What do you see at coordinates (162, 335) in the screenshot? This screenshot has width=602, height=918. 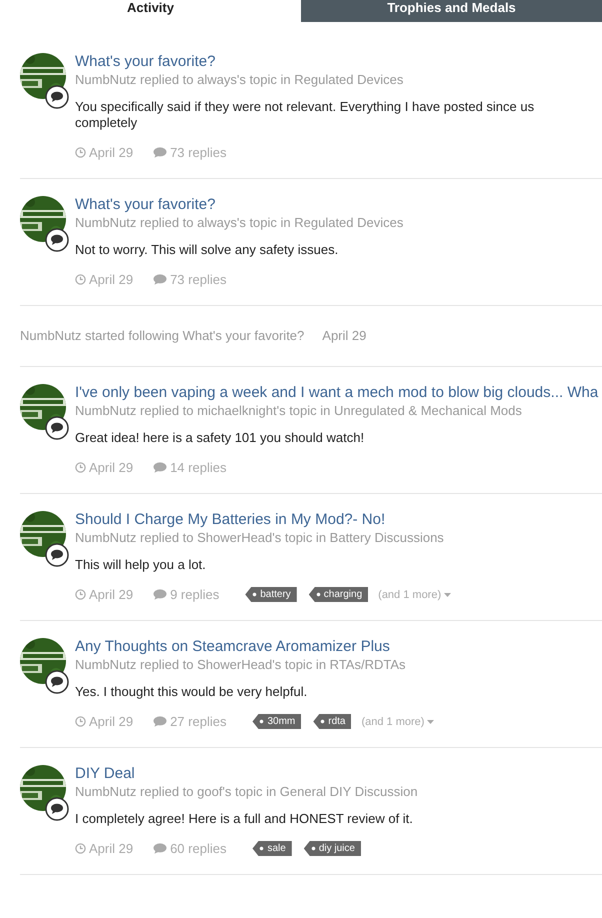 I see `follow-description: NumbNutz started following What's your favorite?` at bounding box center [162, 335].